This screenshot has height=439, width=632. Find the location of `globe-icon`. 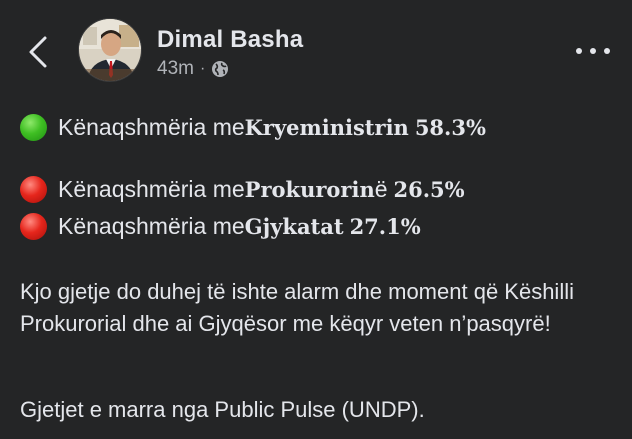

globe-icon is located at coordinates (220, 69).